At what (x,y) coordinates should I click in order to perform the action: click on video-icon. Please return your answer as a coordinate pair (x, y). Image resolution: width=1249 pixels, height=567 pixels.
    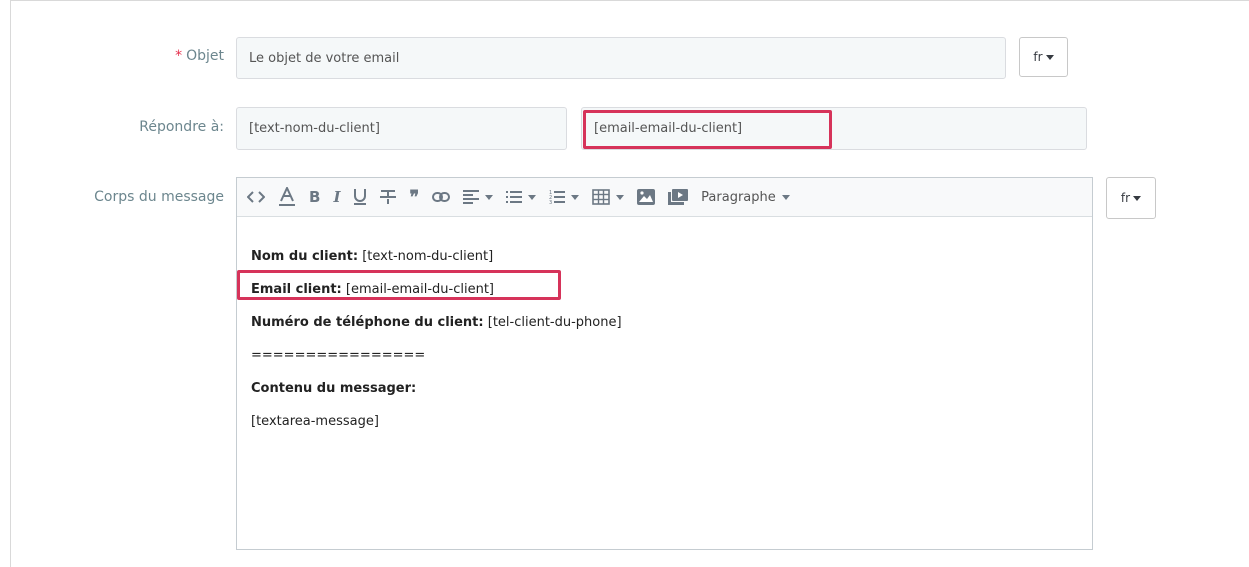
    Looking at the image, I should click on (678, 197).